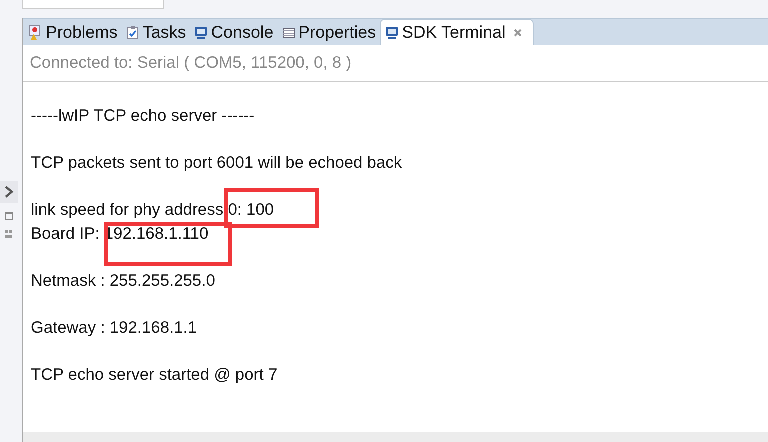 This screenshot has height=442, width=768. What do you see at coordinates (73, 32) in the screenshot?
I see `view-tab: Problems` at bounding box center [73, 32].